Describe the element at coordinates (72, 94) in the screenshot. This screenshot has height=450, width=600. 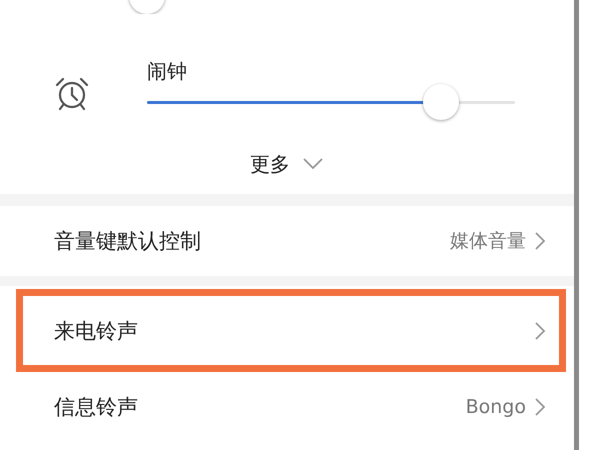
I see `alarm-clock-icon` at that location.